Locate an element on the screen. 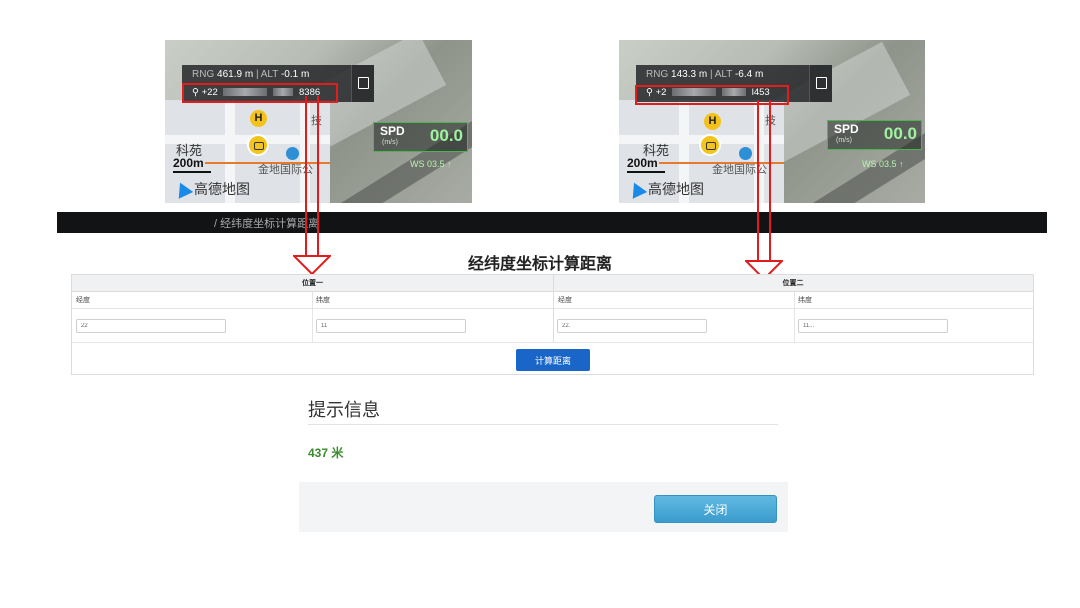  distance-calculator: 位置一 位置二 经度 纬度 经度 纬度 计算距离 is located at coordinates (552, 324).